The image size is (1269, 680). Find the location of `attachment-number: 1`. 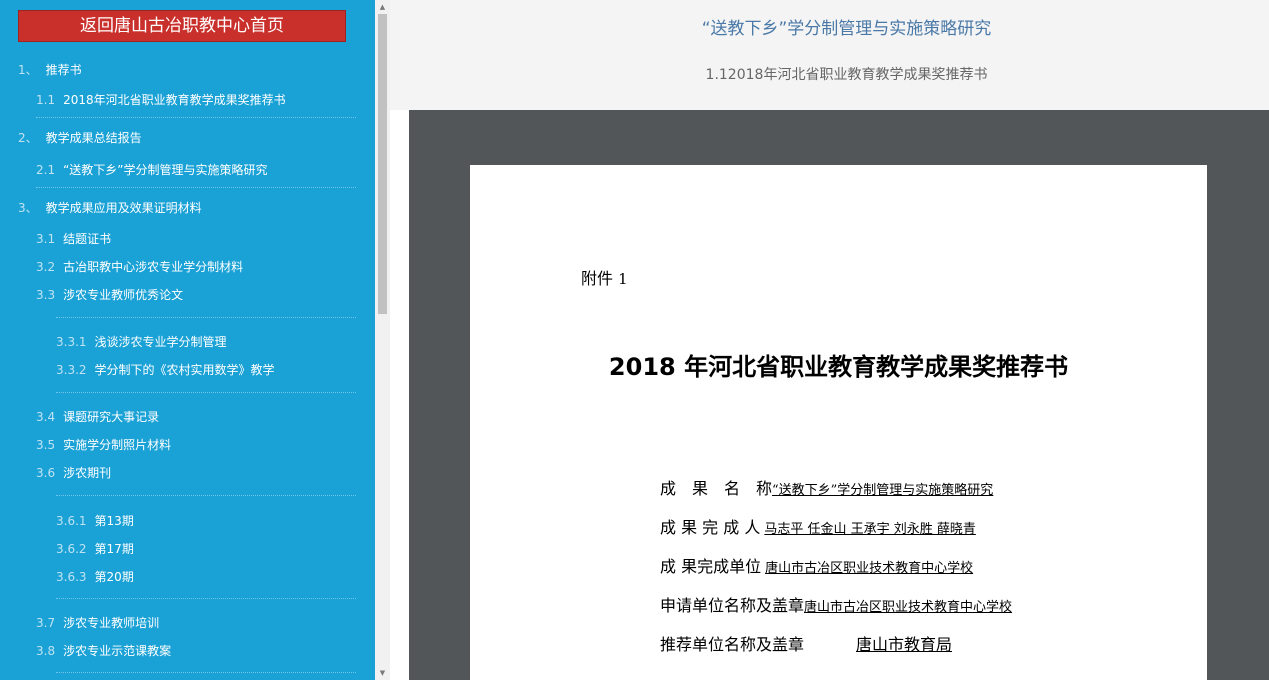

attachment-number: 1 is located at coordinates (623, 279).